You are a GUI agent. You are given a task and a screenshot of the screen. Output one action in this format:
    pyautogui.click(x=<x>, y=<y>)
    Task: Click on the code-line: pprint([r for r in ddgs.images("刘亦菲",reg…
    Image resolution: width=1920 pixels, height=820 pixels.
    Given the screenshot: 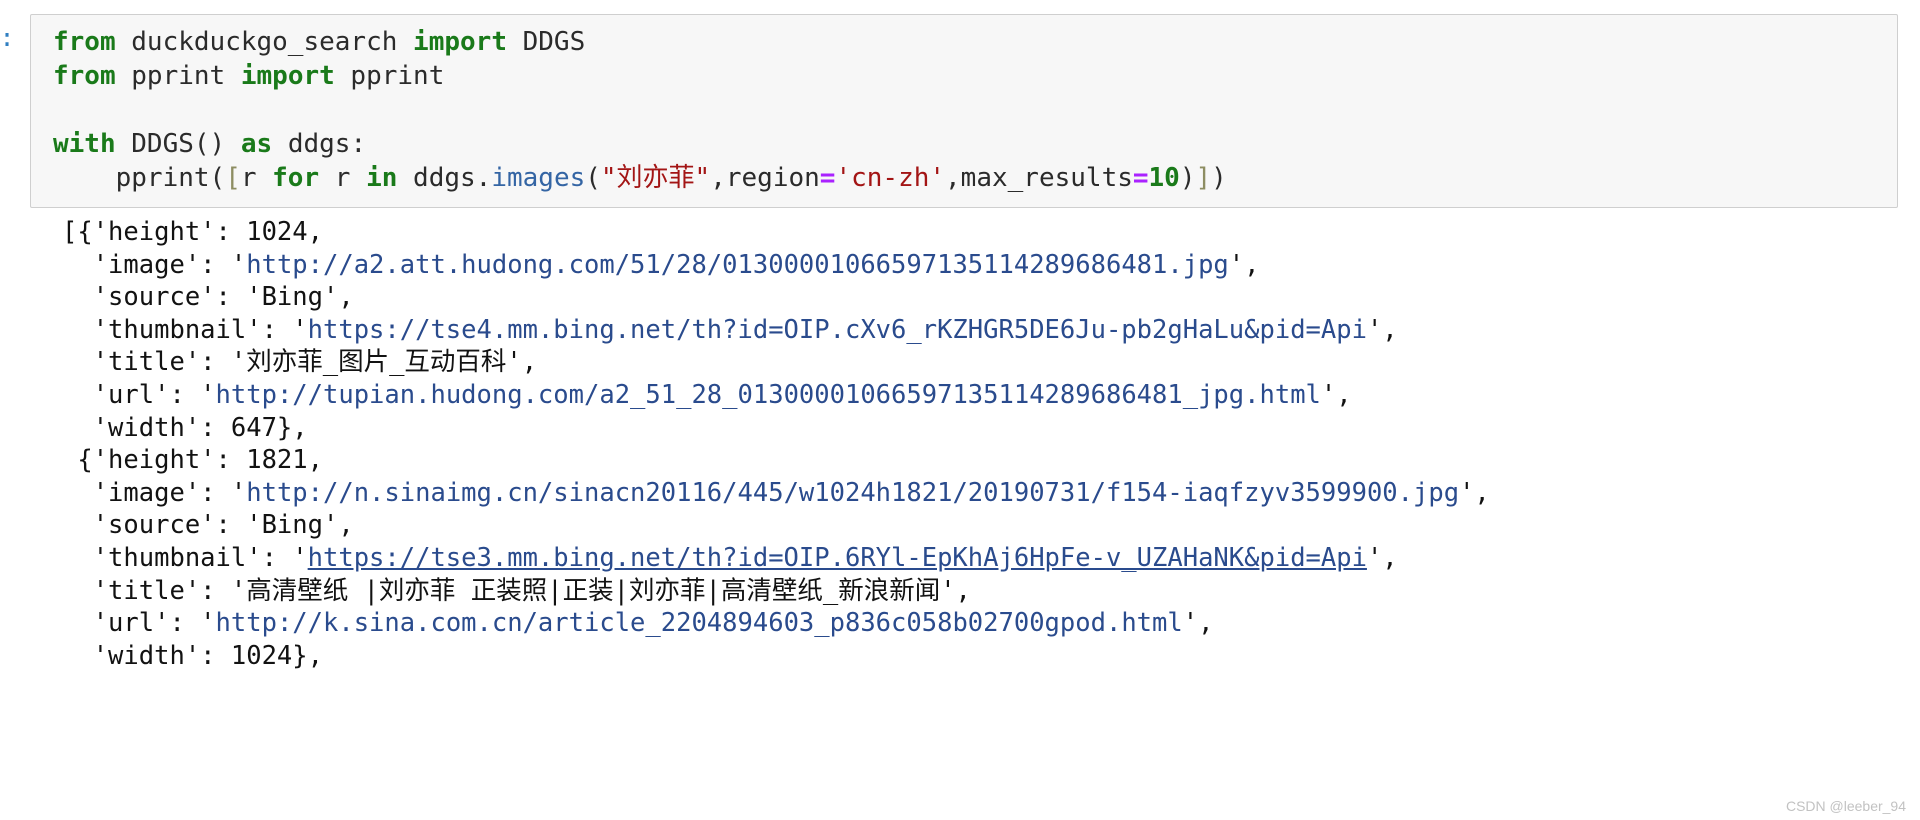 What is the action you would take?
    pyautogui.click(x=964, y=178)
    